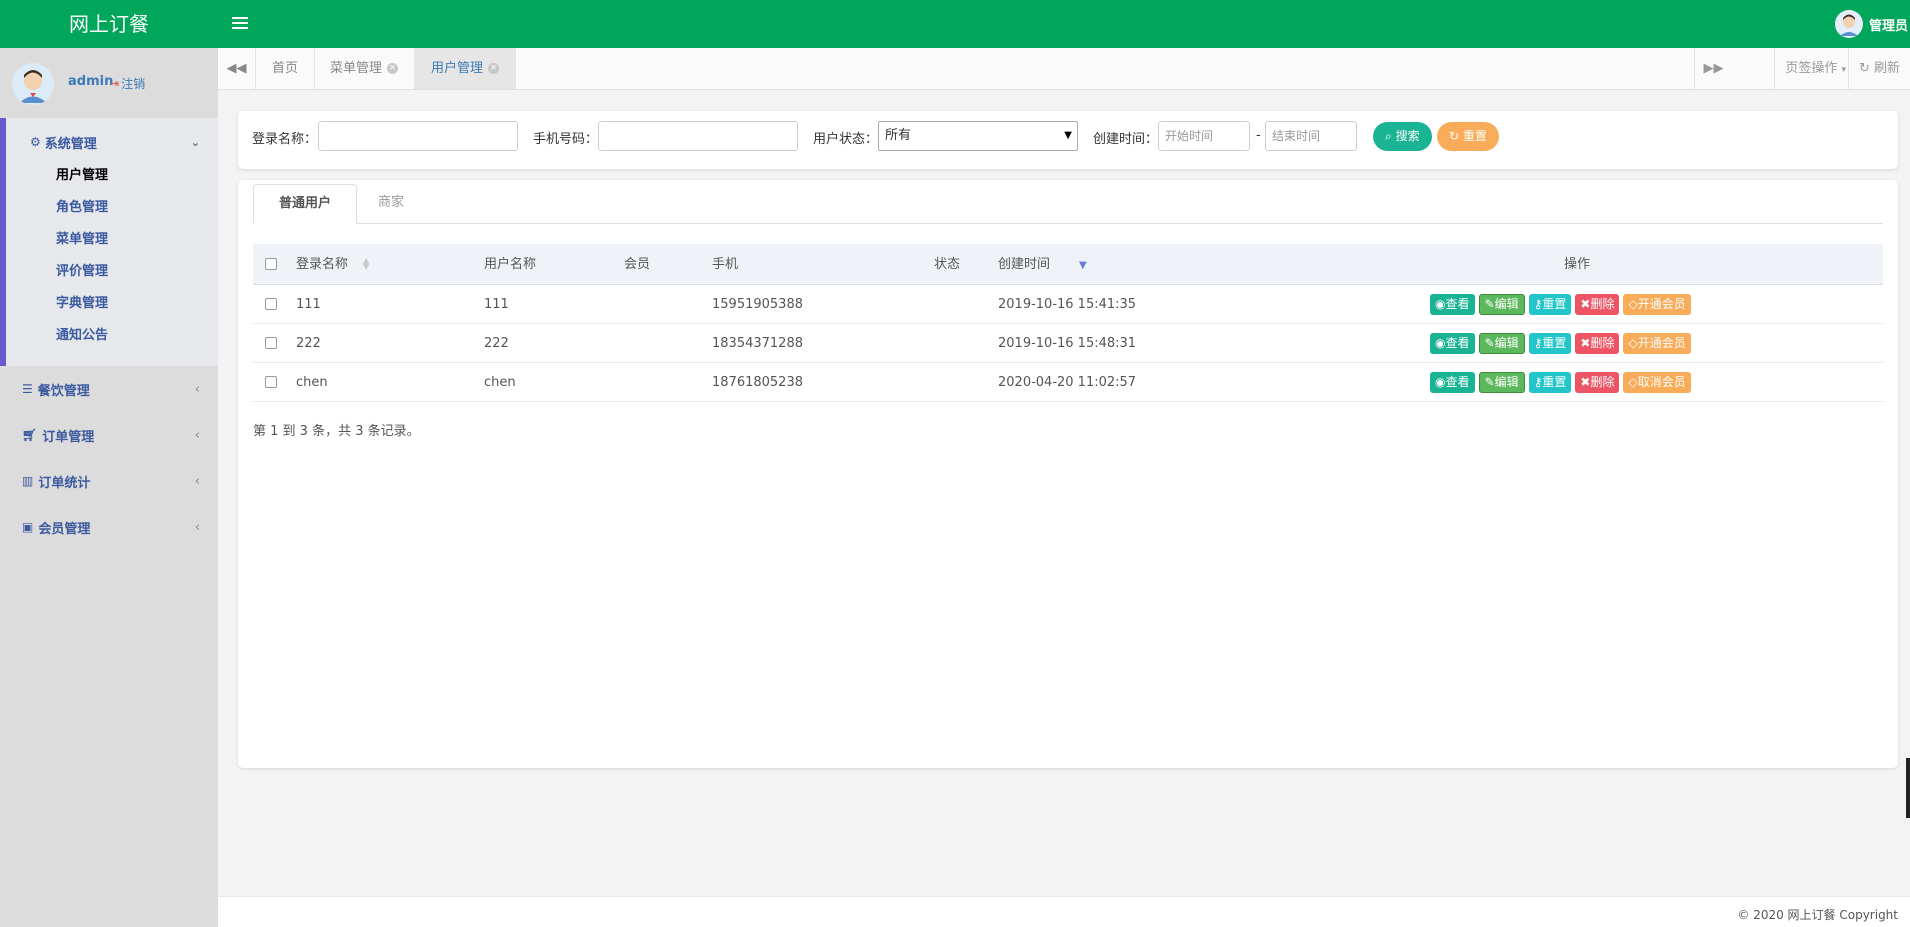 The width and height of the screenshot is (1910, 927). What do you see at coordinates (757, 304) in the screenshot?
I see `cell-phone: 15951905388` at bounding box center [757, 304].